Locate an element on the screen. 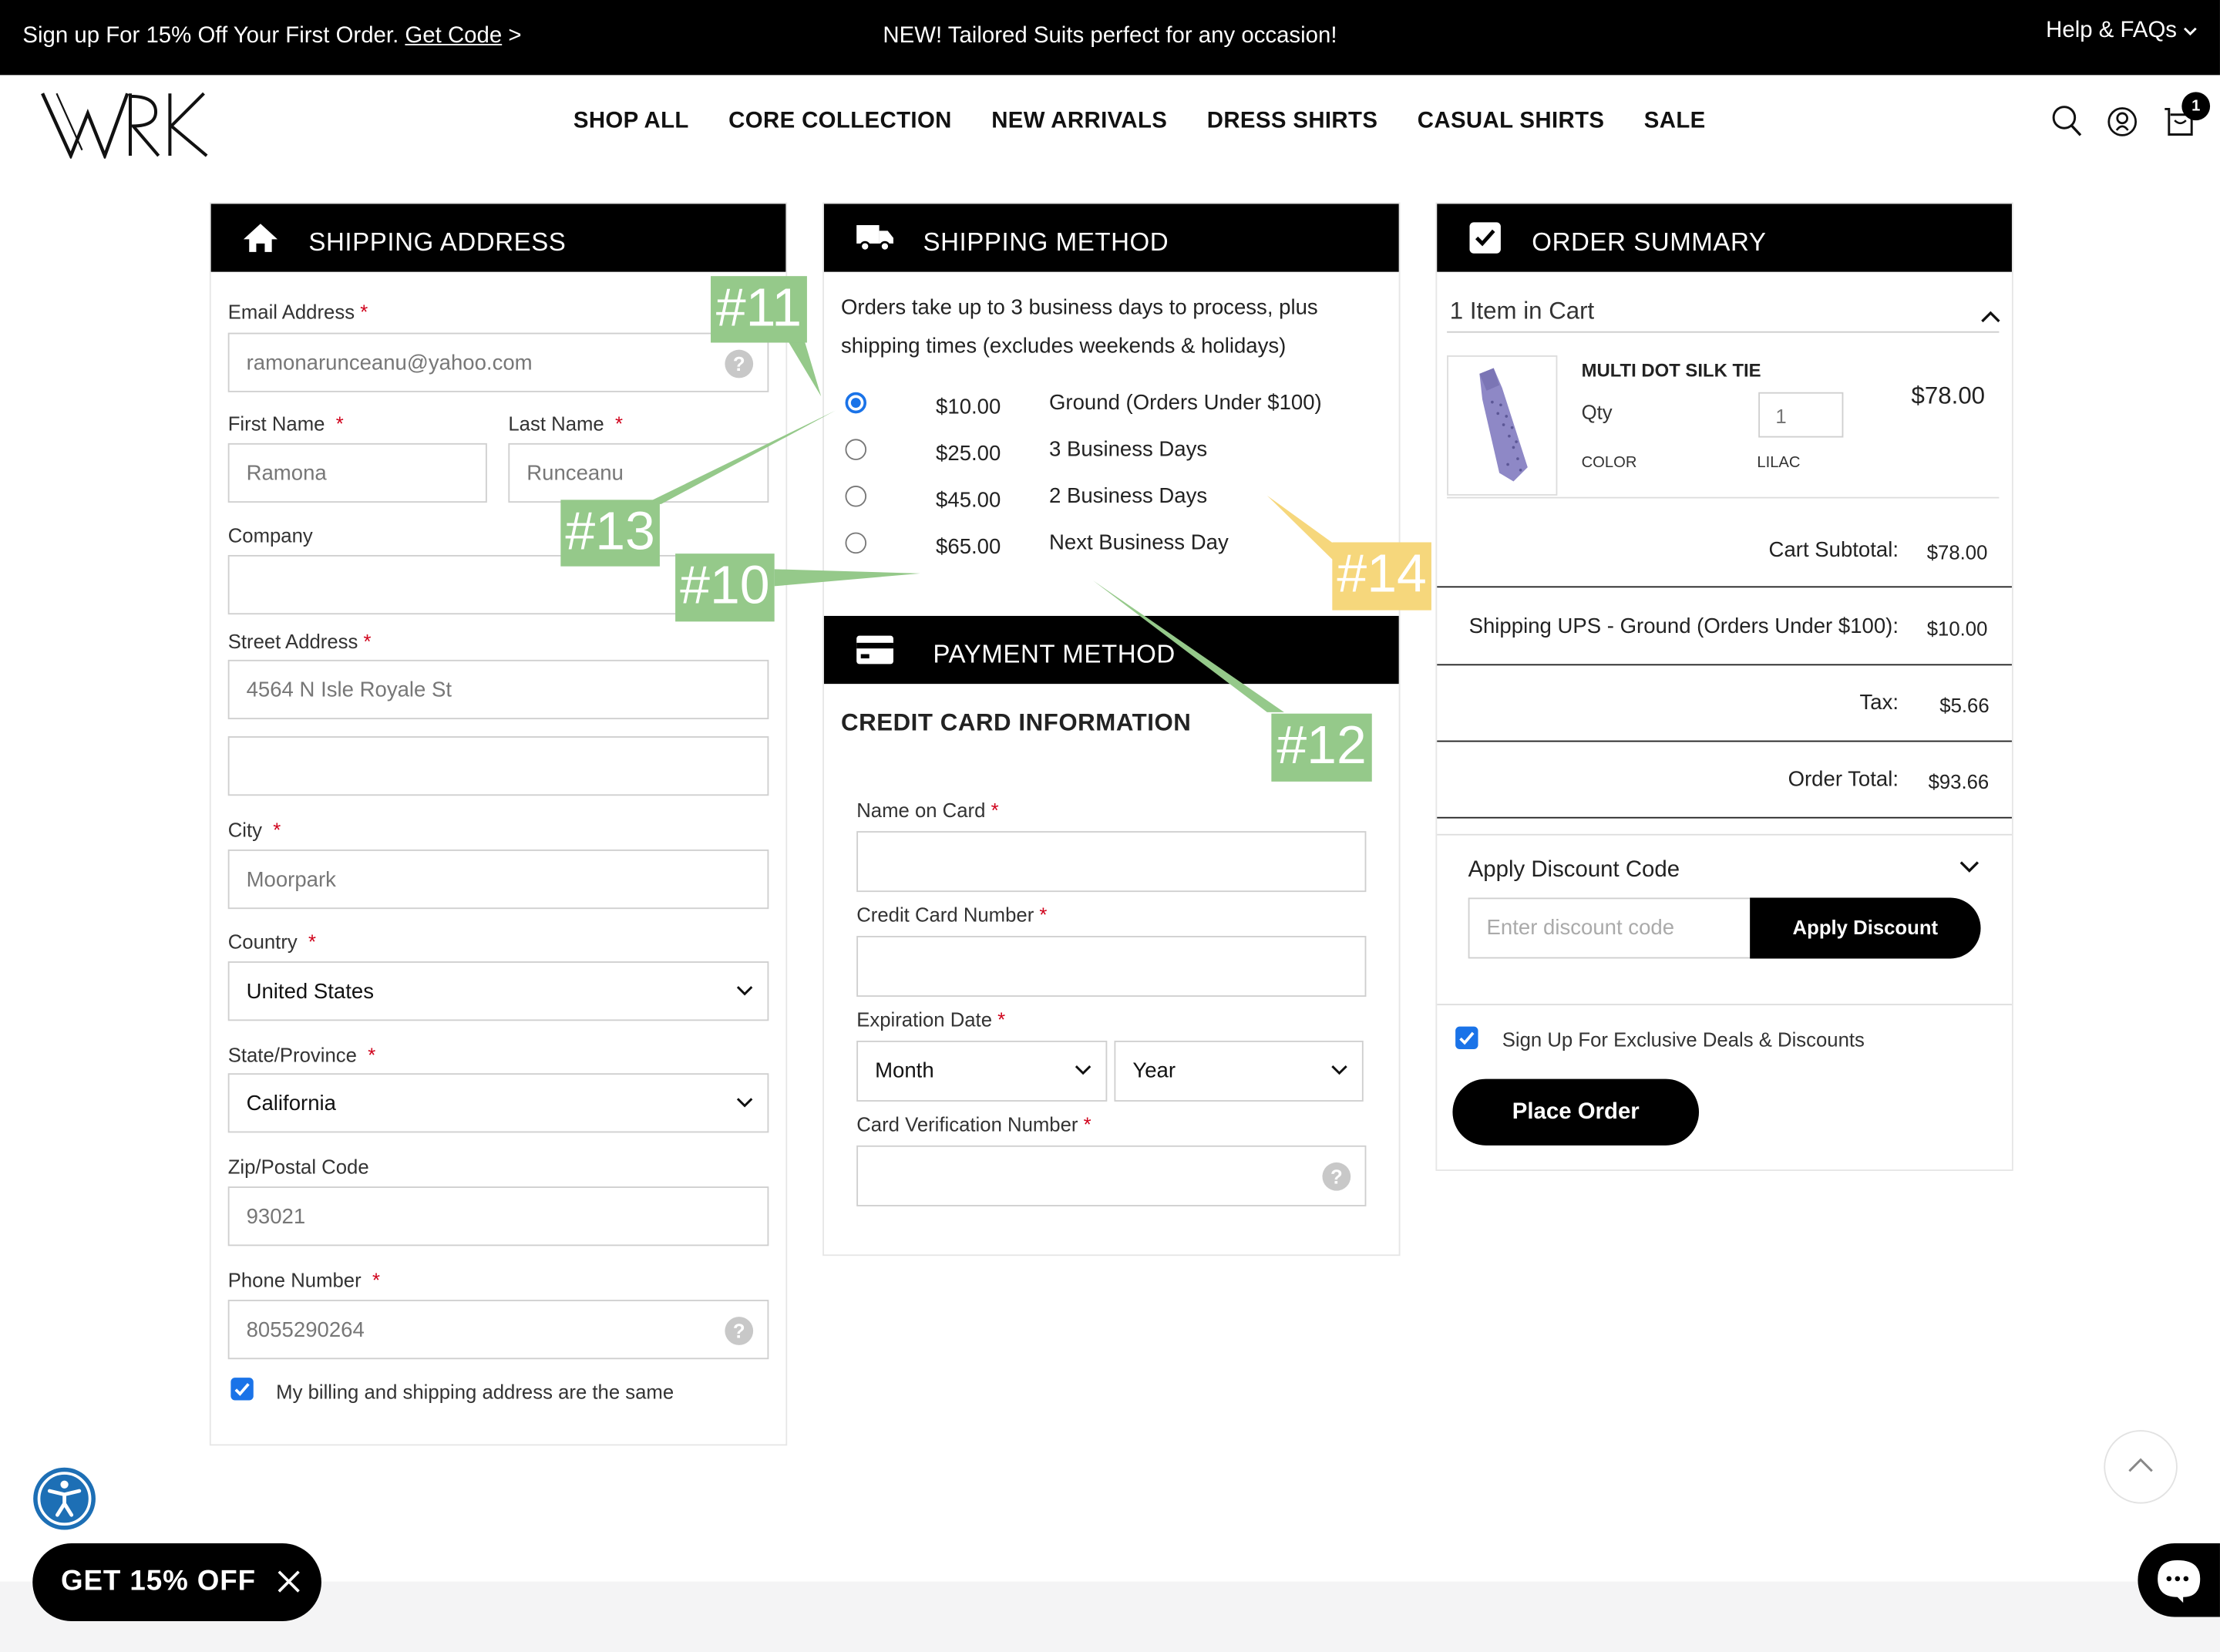  chat-icon is located at coordinates (2179, 1581).